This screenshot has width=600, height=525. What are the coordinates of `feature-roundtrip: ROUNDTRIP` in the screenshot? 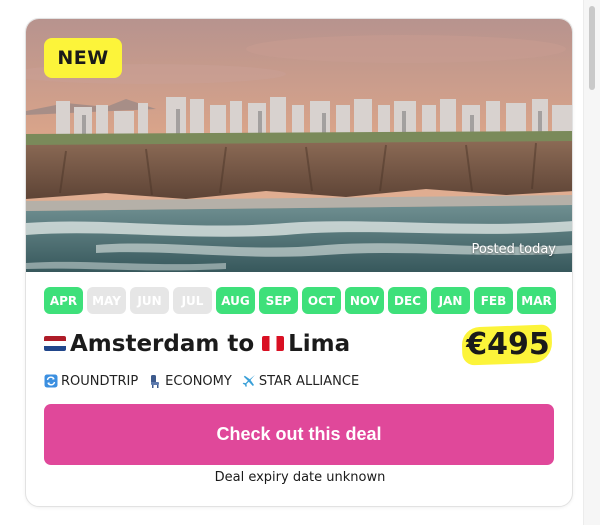 It's located at (91, 381).